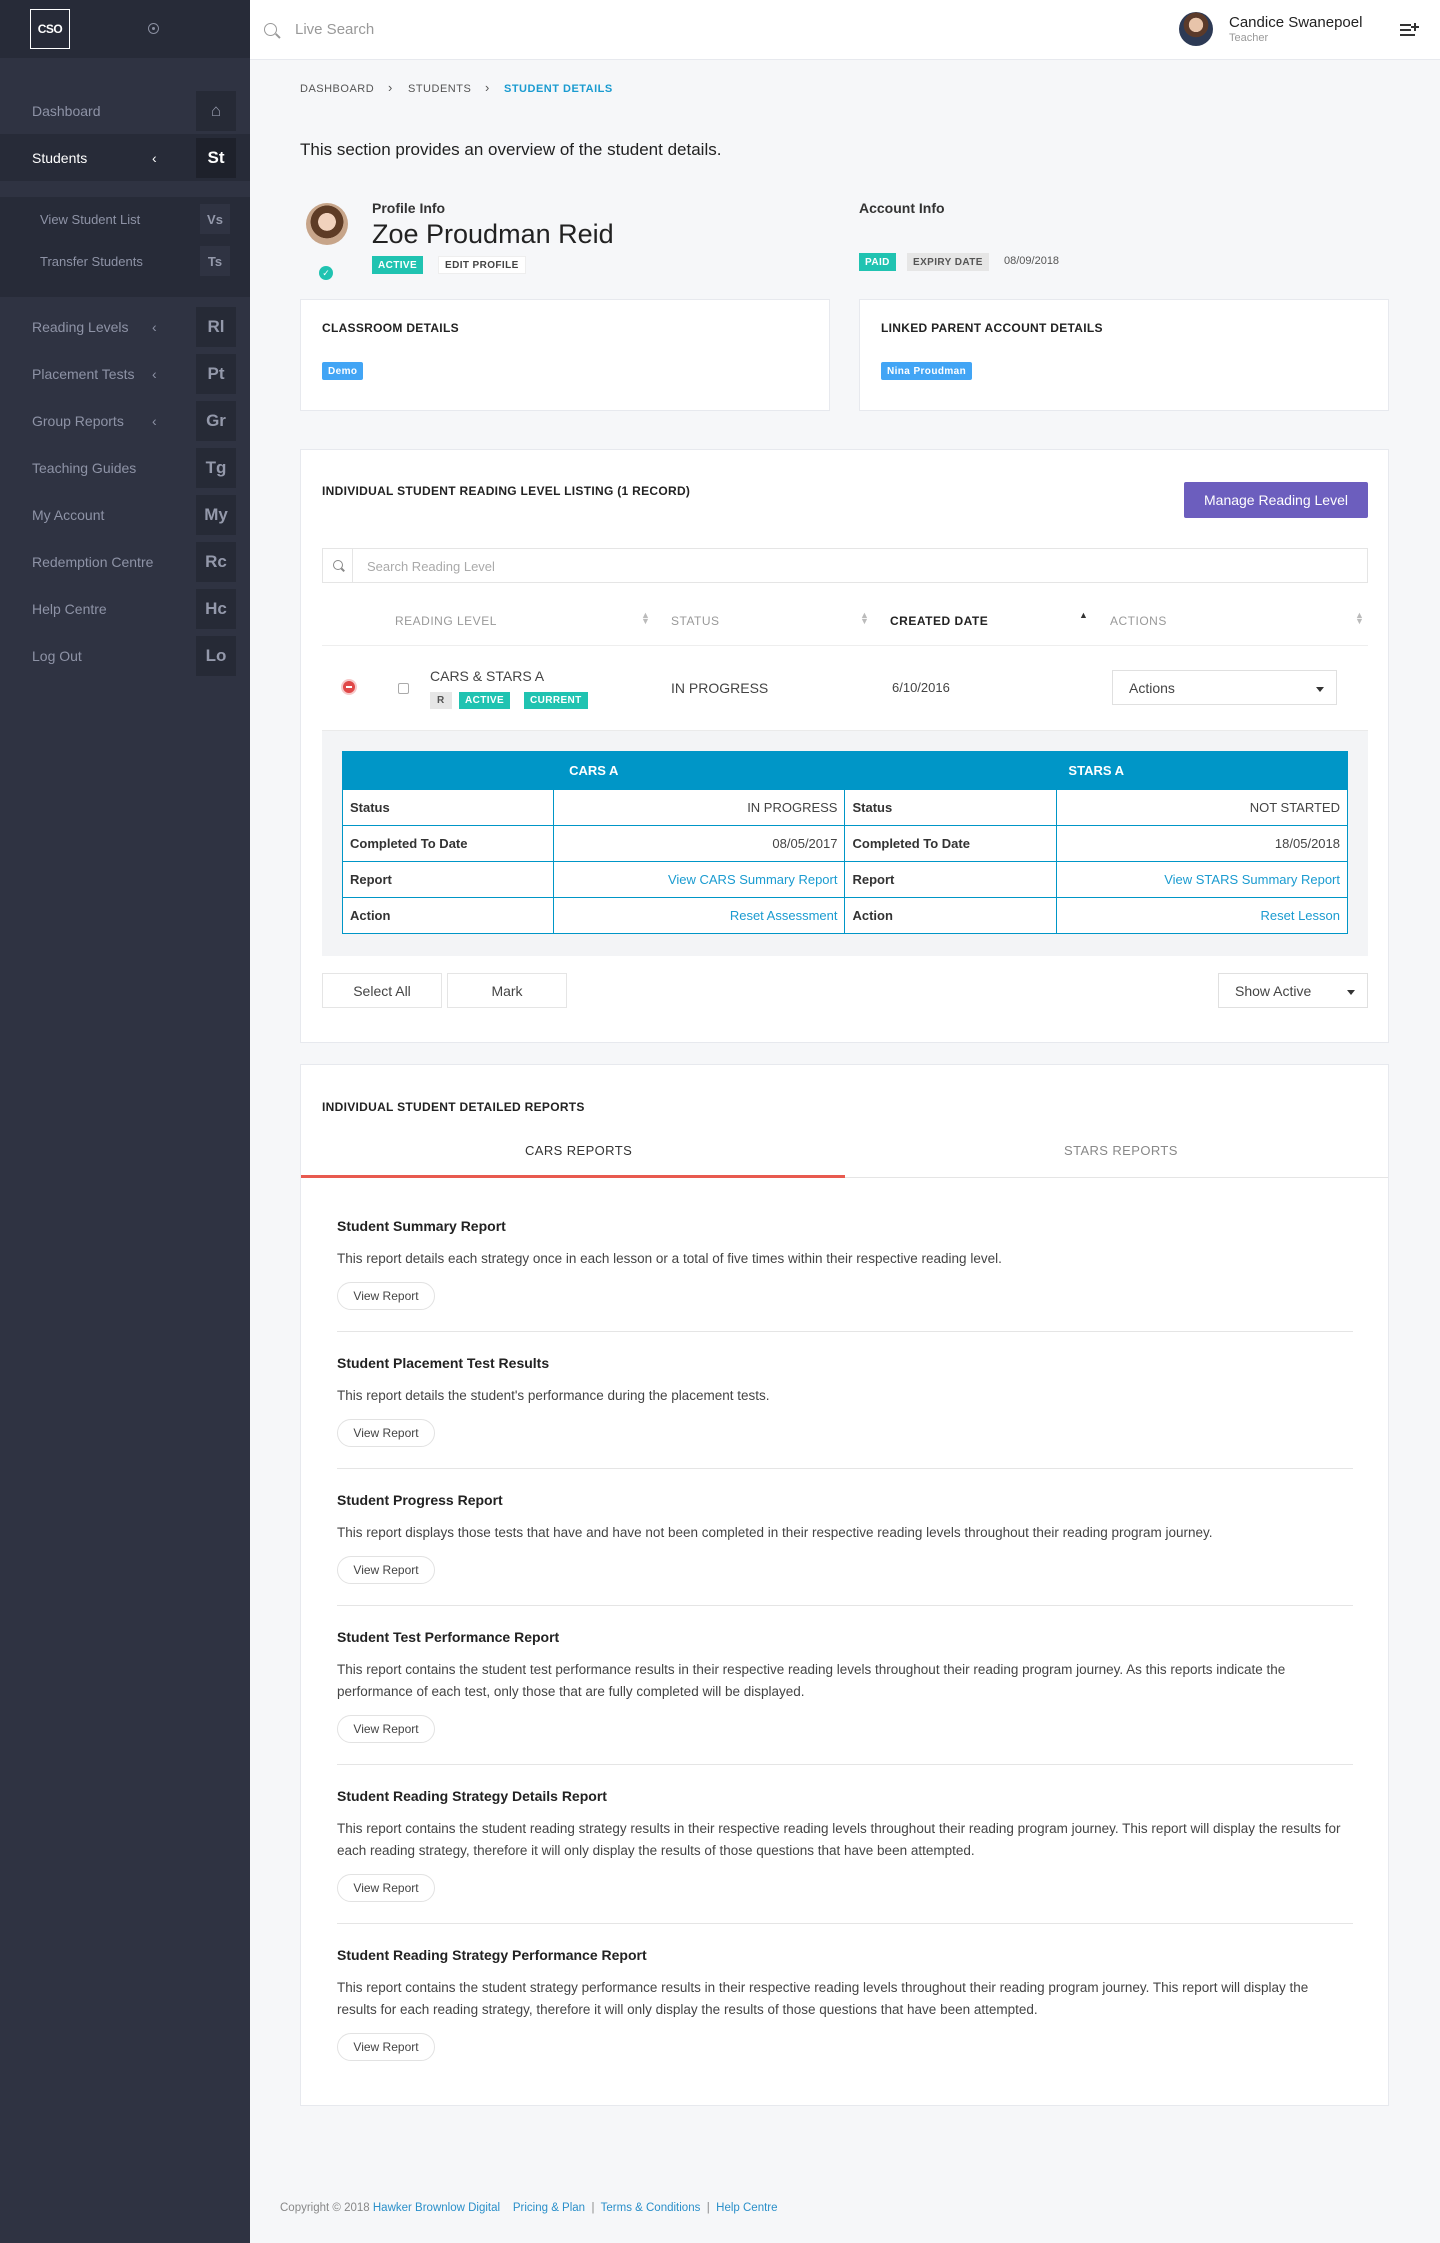  I want to click on show-active-label: Show Active, so click(1273, 991).